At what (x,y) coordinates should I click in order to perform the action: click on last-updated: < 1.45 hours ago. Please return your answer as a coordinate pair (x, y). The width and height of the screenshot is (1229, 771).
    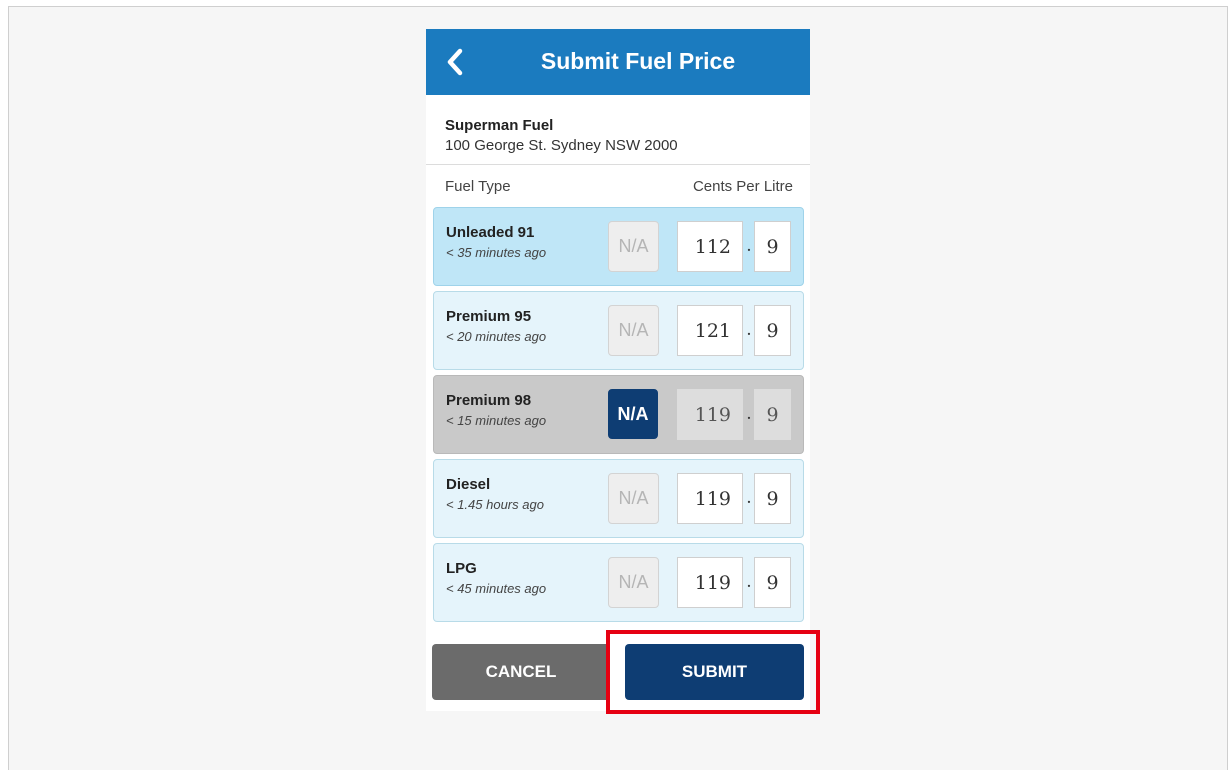
    Looking at the image, I should click on (495, 504).